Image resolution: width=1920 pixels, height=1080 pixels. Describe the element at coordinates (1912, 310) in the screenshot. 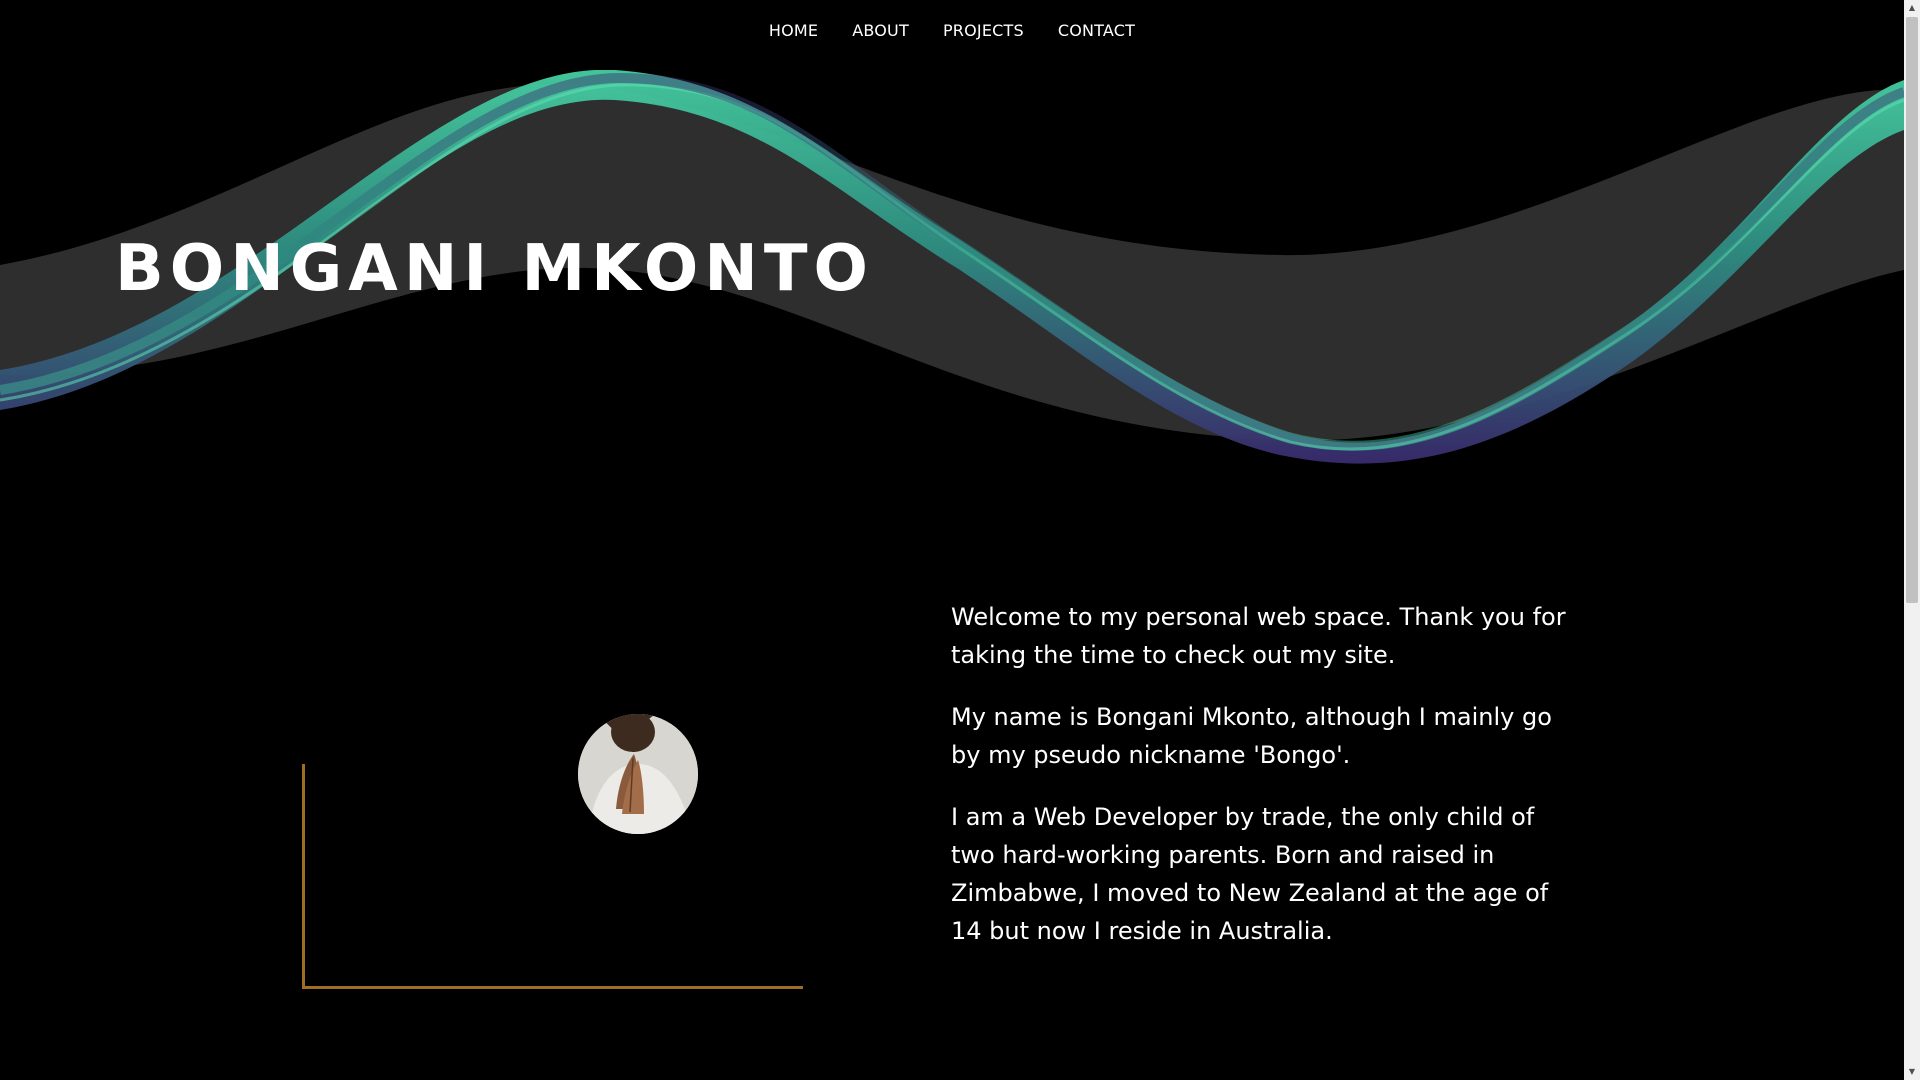

I see `scrollbar-thumb` at that location.